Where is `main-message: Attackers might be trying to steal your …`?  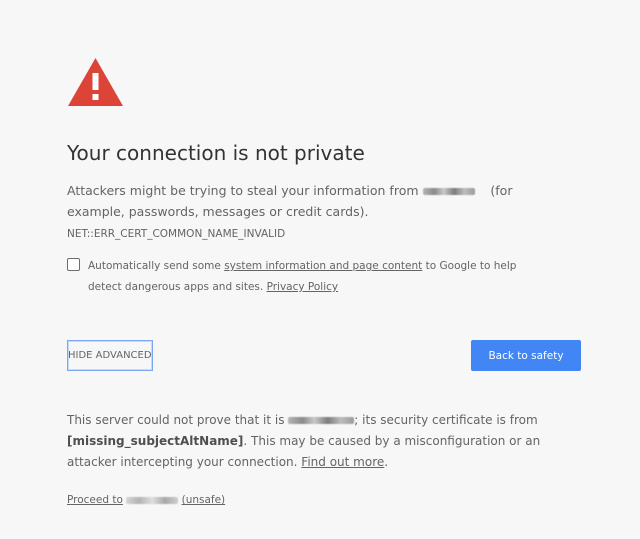
main-message: Attackers might be trying to steal your … is located at coordinates (307, 212).